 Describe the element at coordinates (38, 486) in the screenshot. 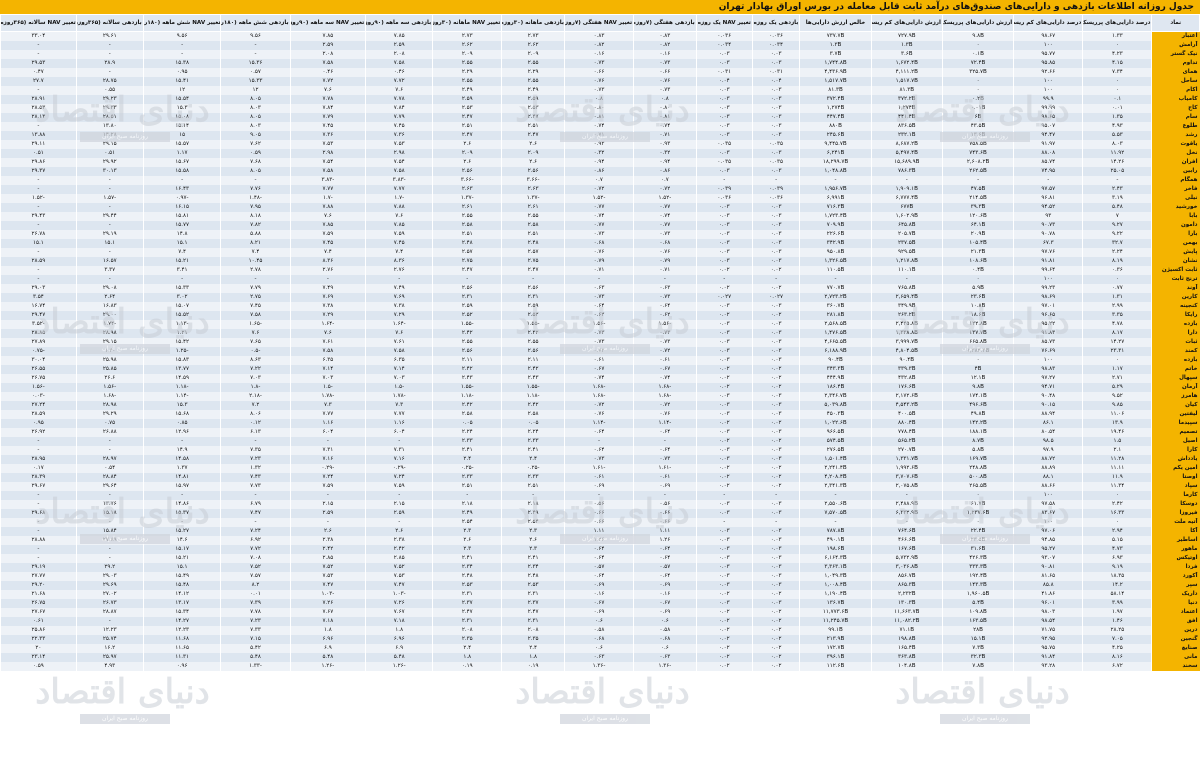

I see `table-cell: ۲۹.۶۷` at that location.